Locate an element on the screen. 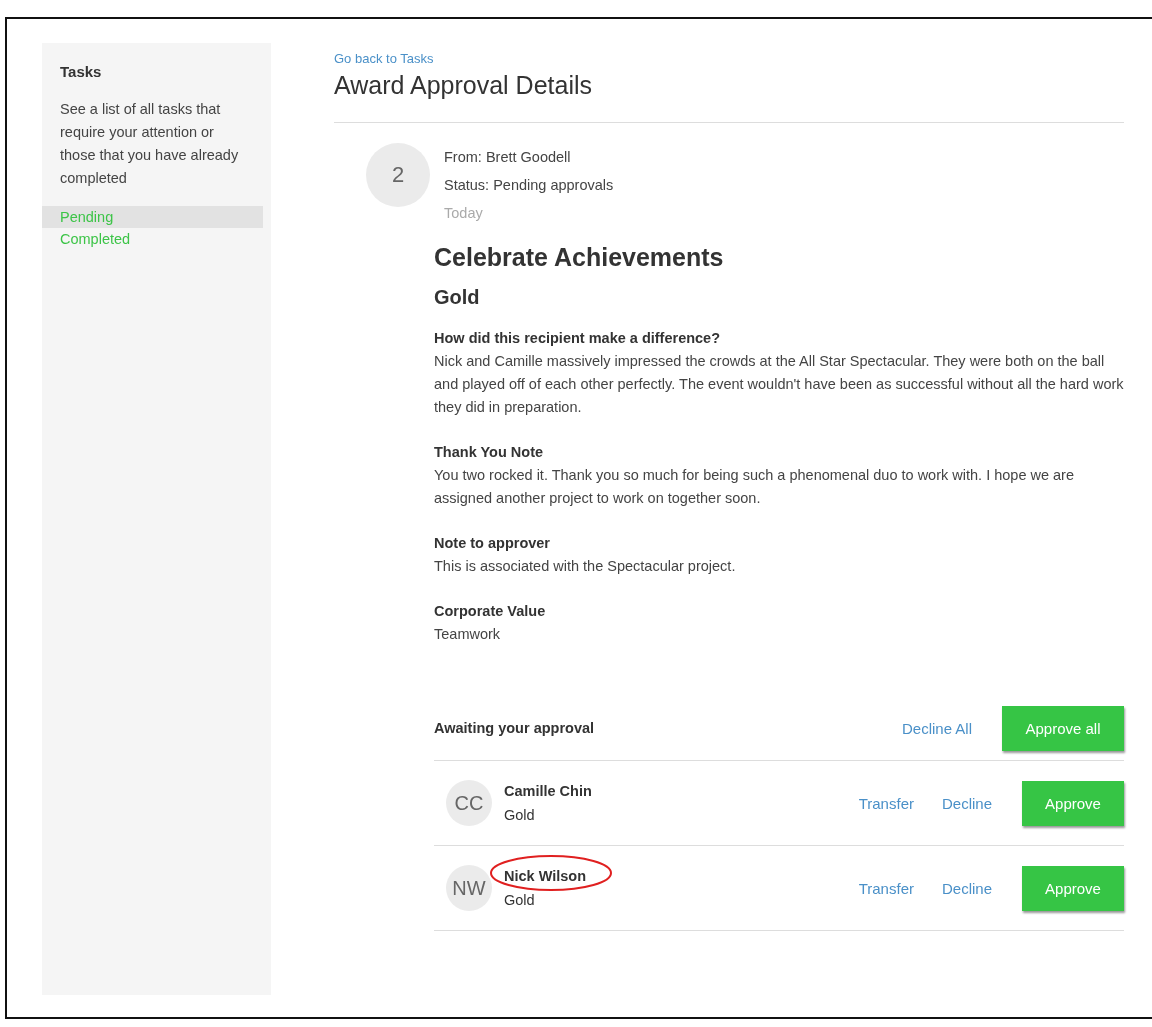 This screenshot has width=1152, height=1027. sidebar-item: Pending is located at coordinates (152, 217).